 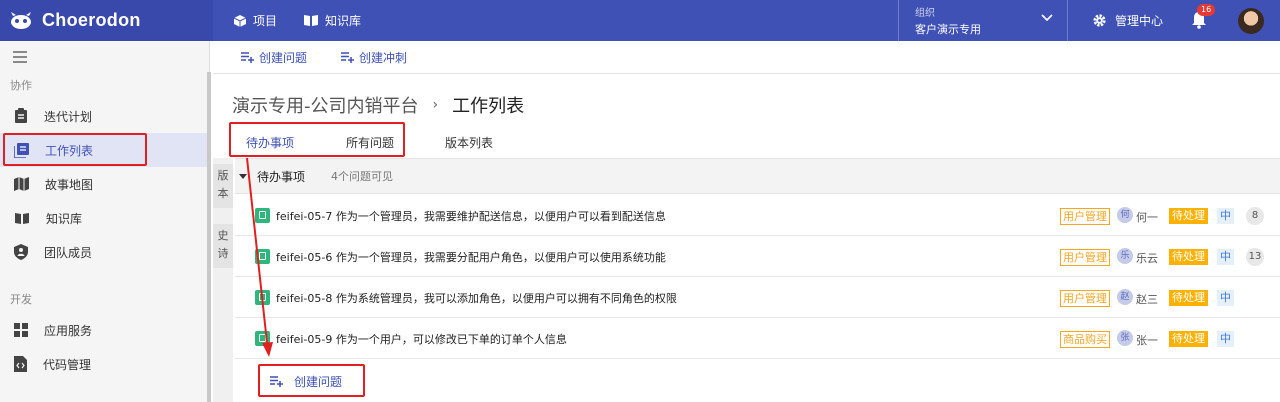 What do you see at coordinates (69, 150) in the screenshot?
I see `sidebar-item-label: 工作列表` at bounding box center [69, 150].